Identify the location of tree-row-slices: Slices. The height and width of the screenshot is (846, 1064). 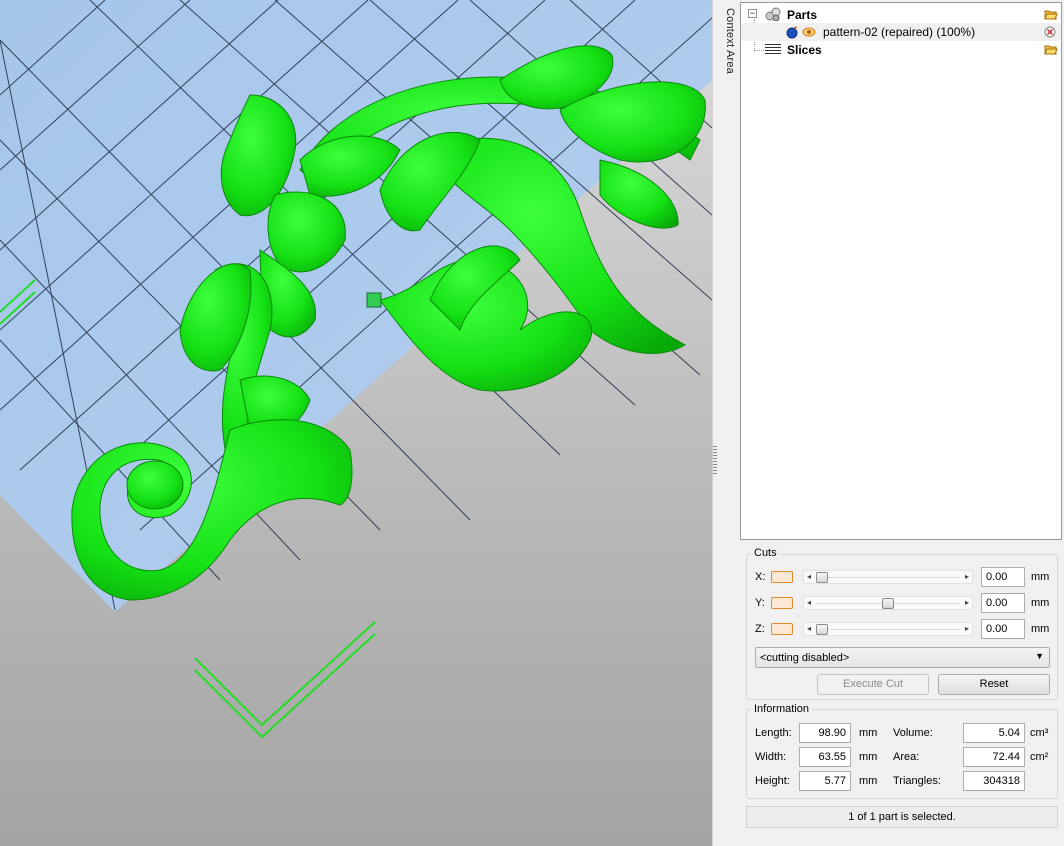
(901, 50).